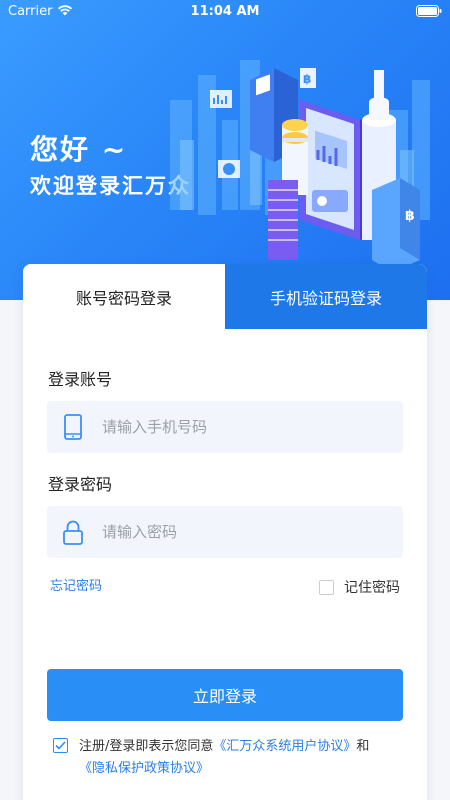 This screenshot has height=800, width=450. Describe the element at coordinates (244, 758) in the screenshot. I see `agreement-text: 注册/登录即表示您同意《汇万众系统用户协议》和《隐私保护政策协议》` at that location.